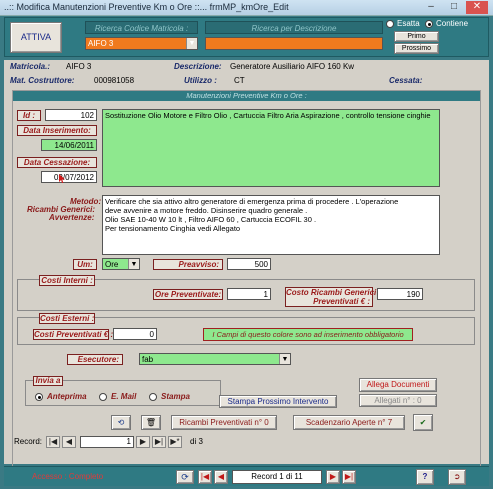 The height and width of the screenshot is (489, 493). What do you see at coordinates (53, 442) in the screenshot?
I see `first-record-button: |◀` at bounding box center [53, 442].